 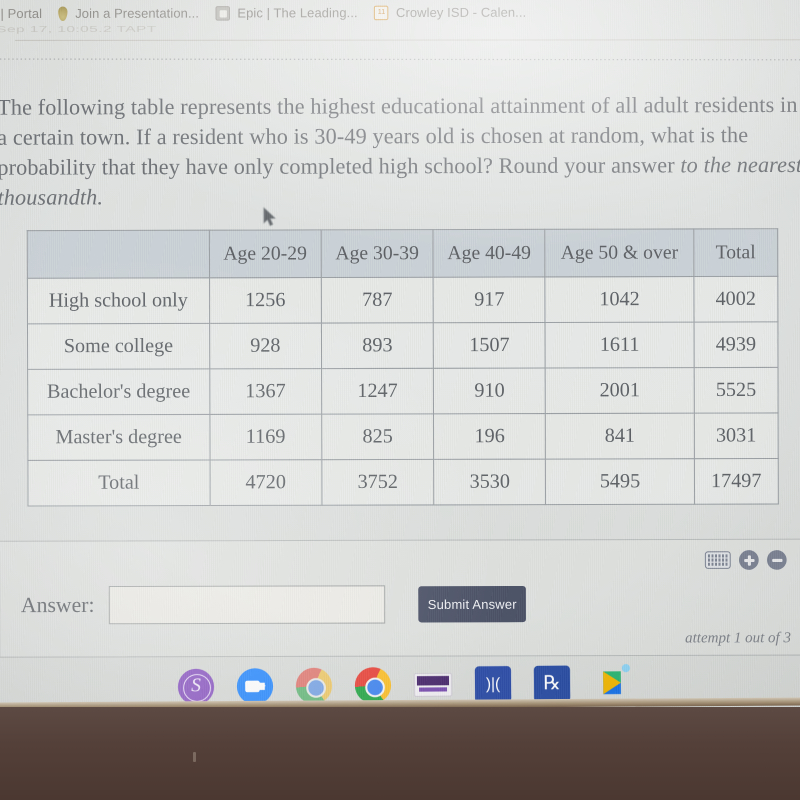 I want to click on cell: 4002, so click(x=735, y=299).